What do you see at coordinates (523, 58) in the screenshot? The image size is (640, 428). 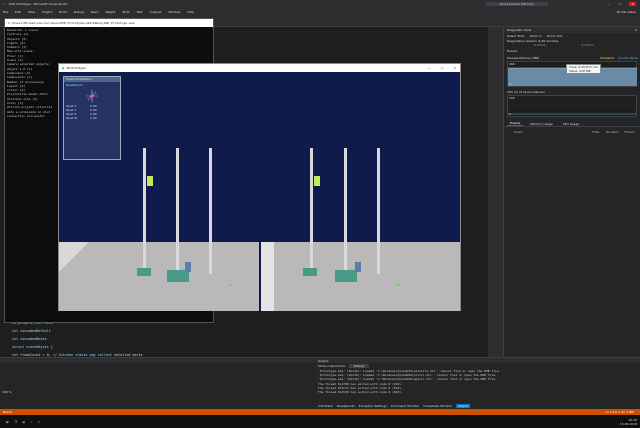 I see `memory-label: Process Memory (MB)` at bounding box center [523, 58].